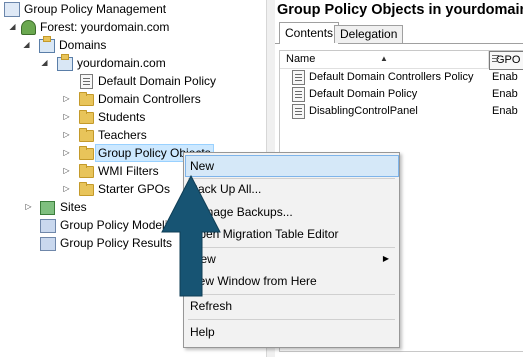  I want to click on tree-item-students: ▷ Students, so click(133, 117).